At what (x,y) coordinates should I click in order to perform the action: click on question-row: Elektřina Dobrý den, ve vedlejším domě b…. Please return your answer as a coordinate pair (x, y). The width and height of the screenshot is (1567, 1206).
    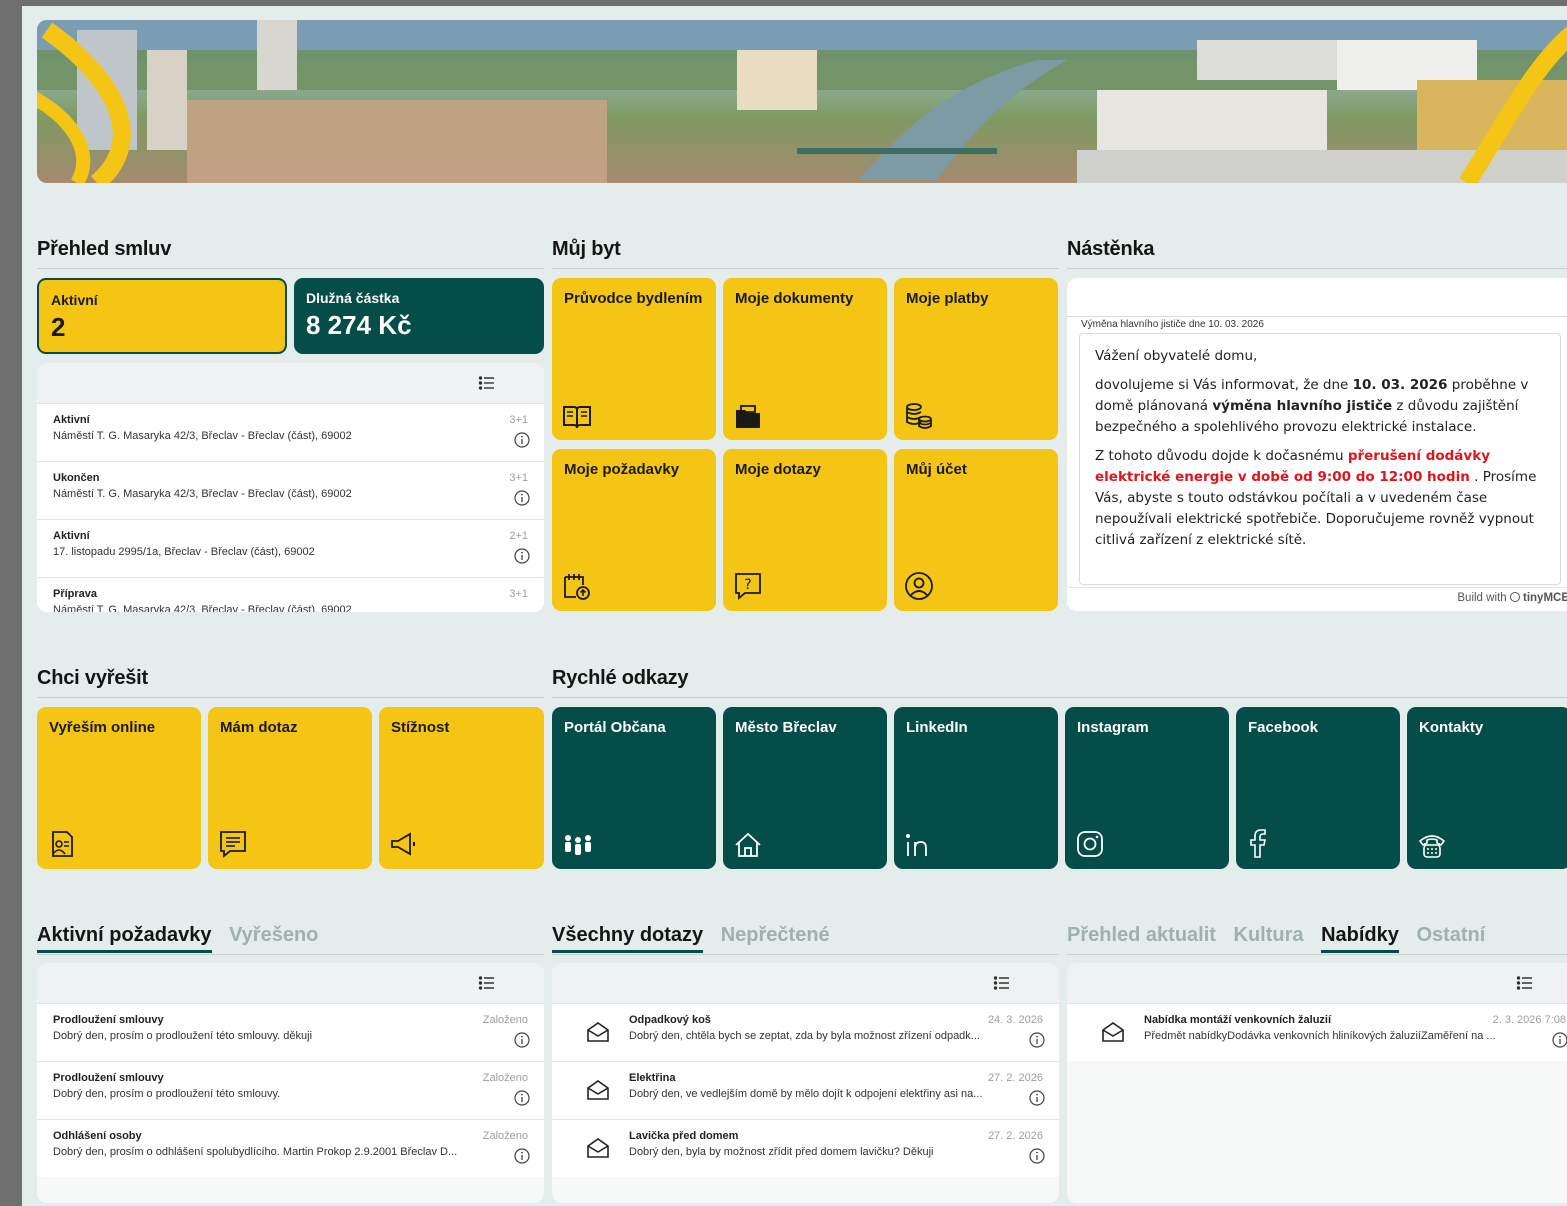
    Looking at the image, I should click on (805, 1090).